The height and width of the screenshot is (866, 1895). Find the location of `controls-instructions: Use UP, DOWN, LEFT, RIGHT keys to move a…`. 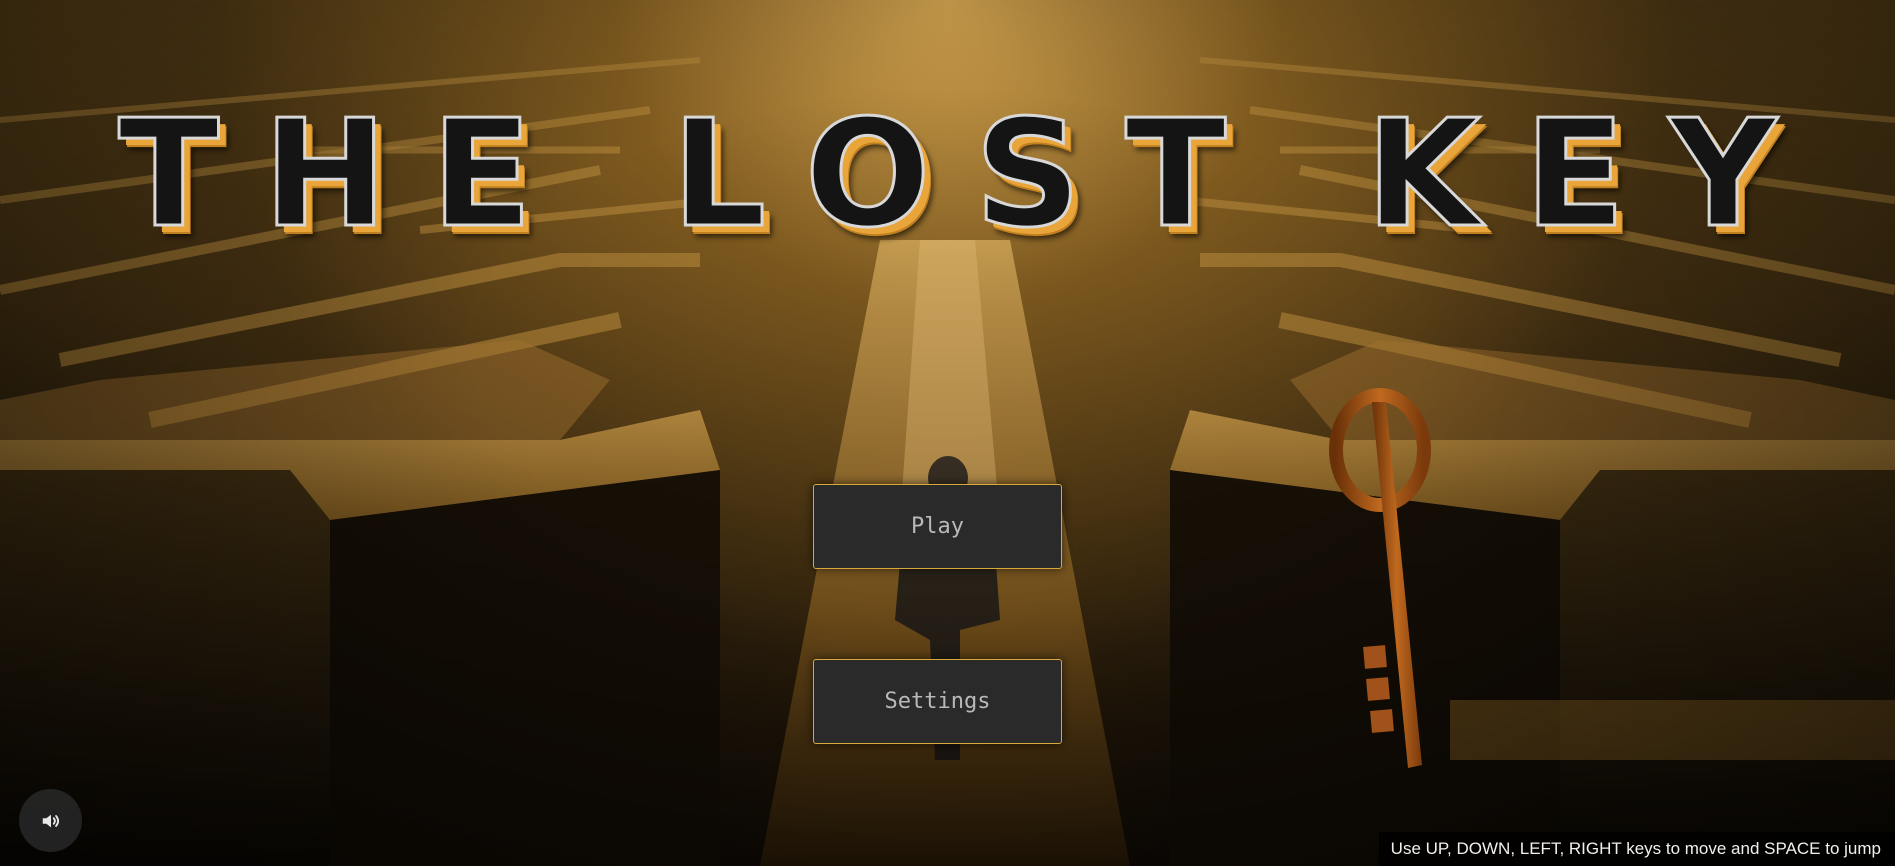

controls-instructions: Use UP, DOWN, LEFT, RIGHT keys to move a… is located at coordinates (1636, 849).